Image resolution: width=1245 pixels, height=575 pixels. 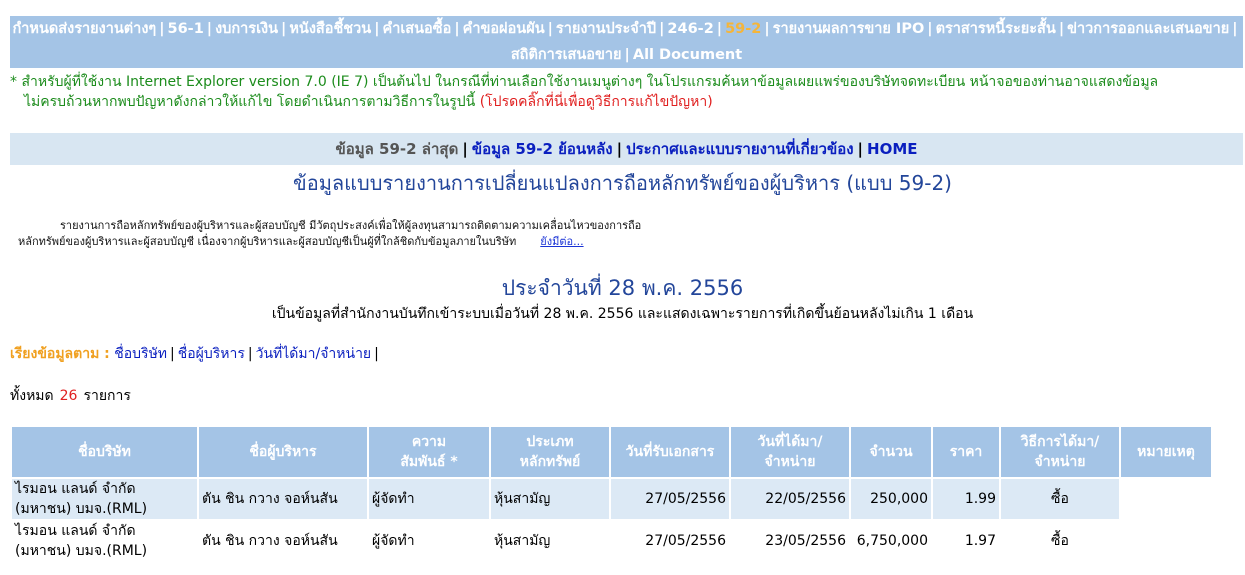 I want to click on col-trade-date: วันที่ได้มา/ จำหน่าย, so click(x=790, y=452).